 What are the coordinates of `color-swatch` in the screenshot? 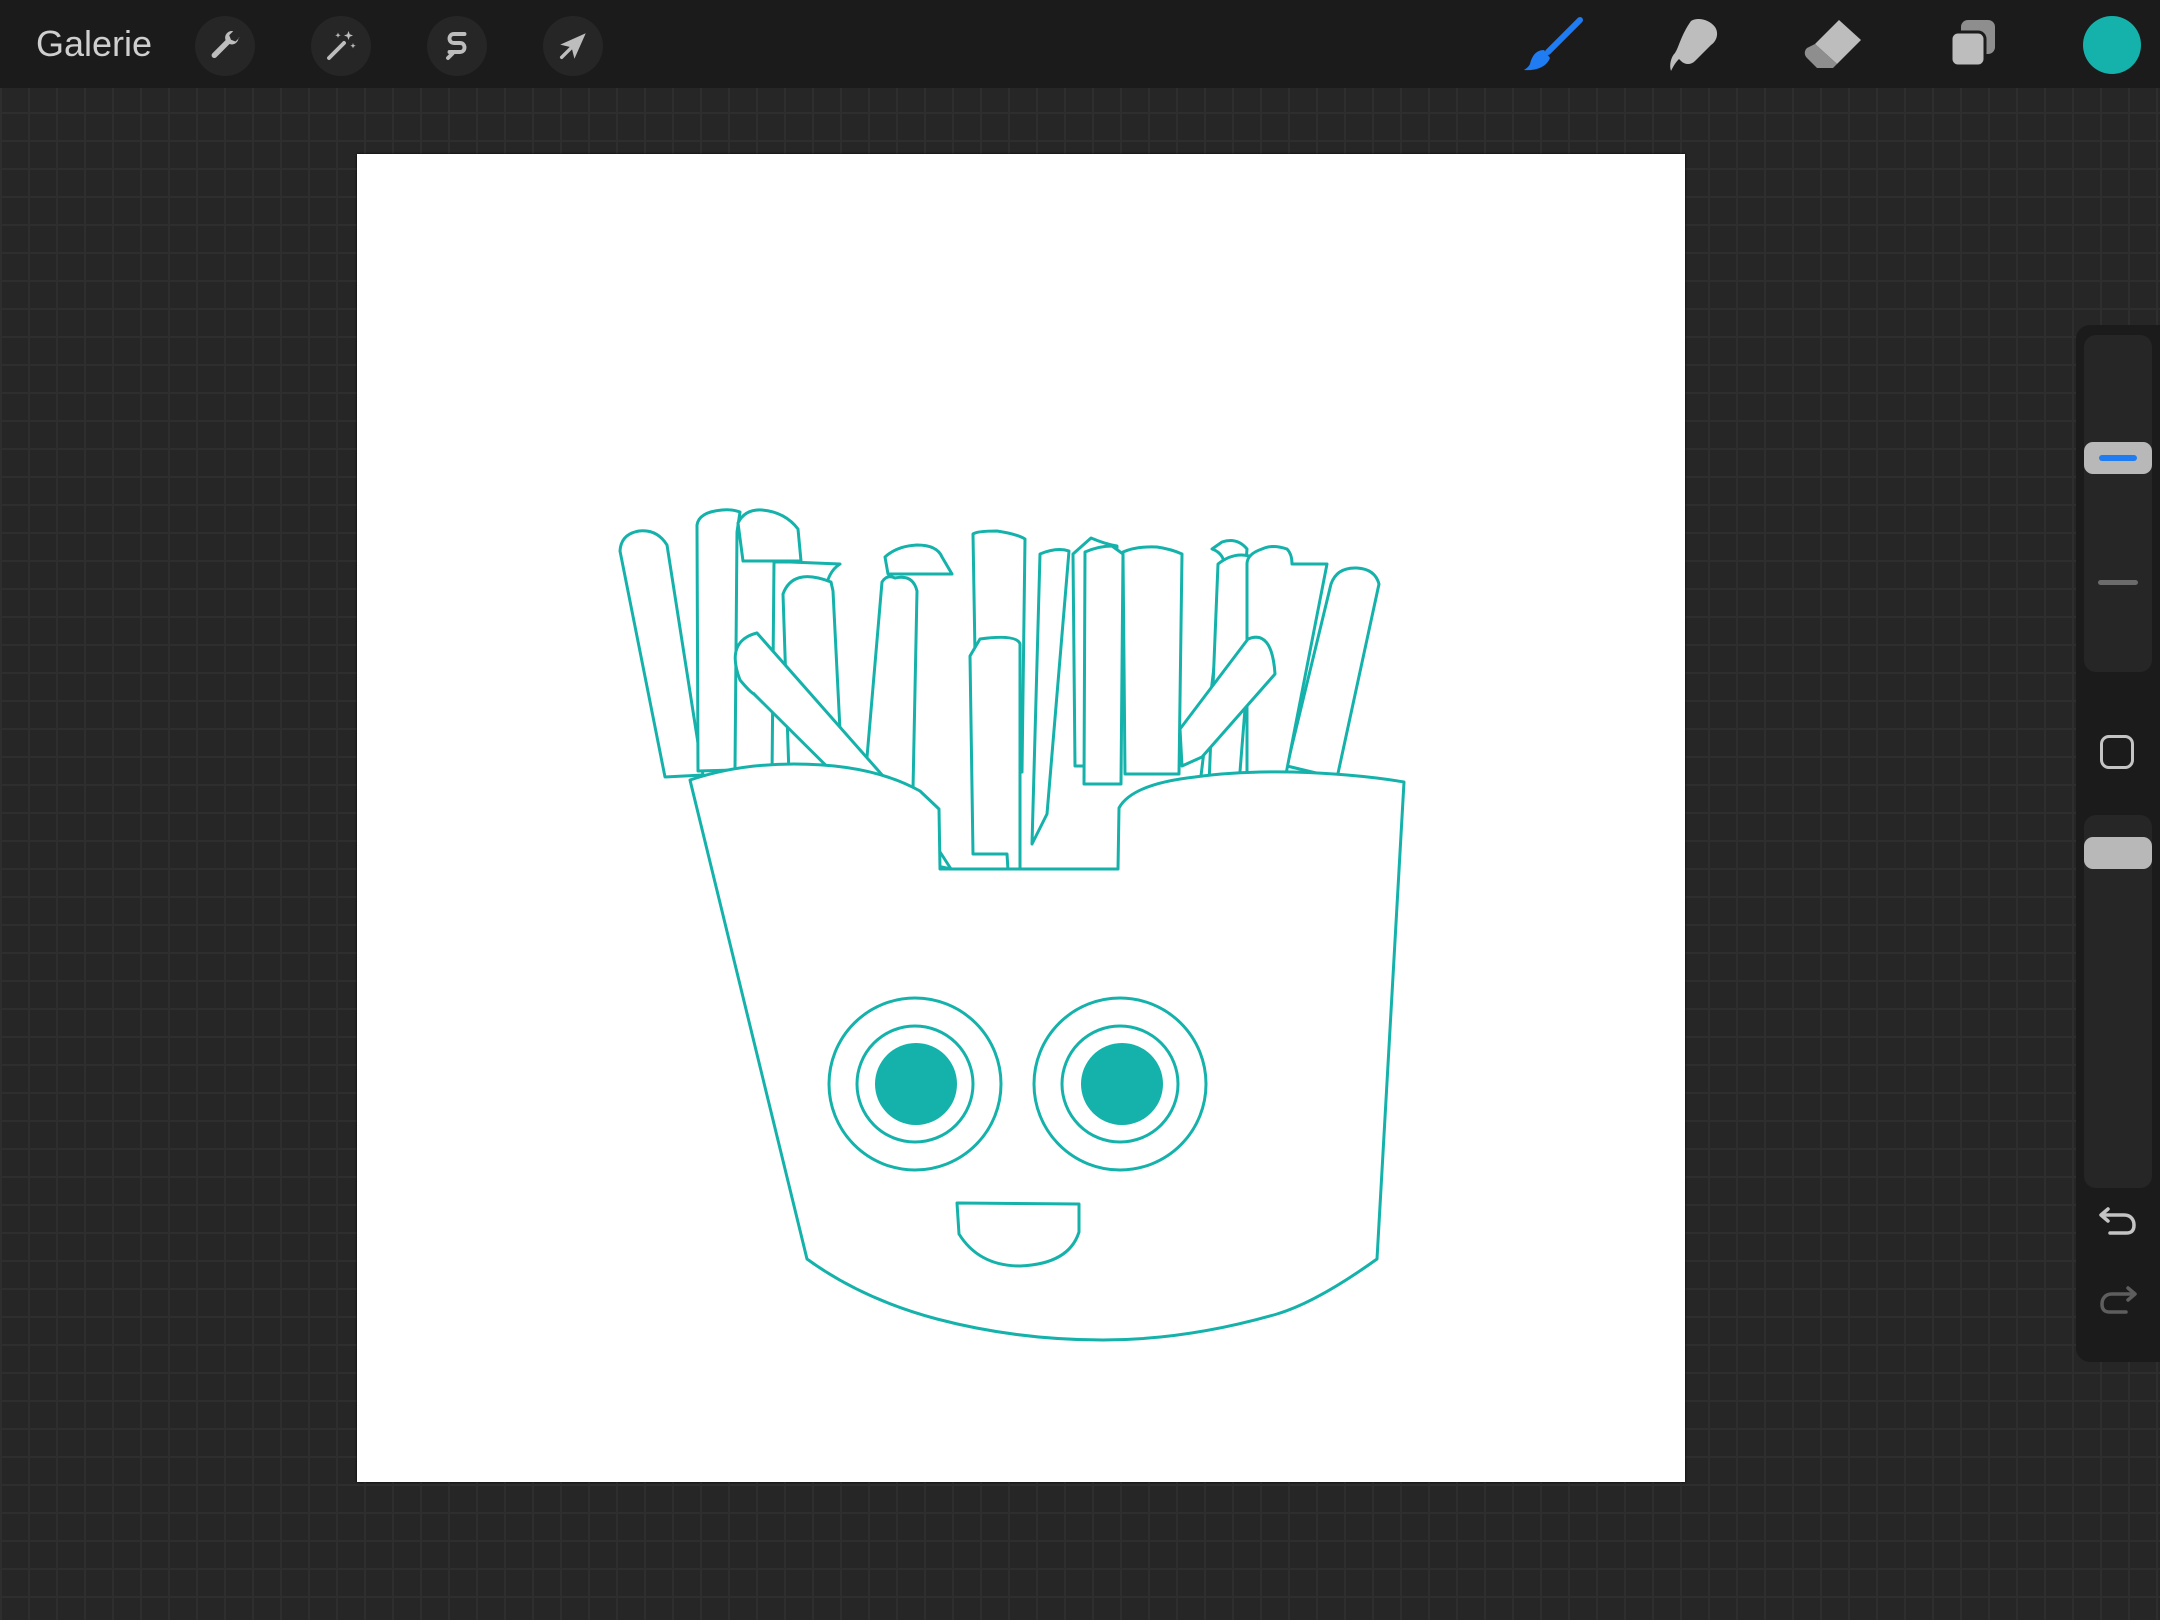 It's located at (2112, 45).